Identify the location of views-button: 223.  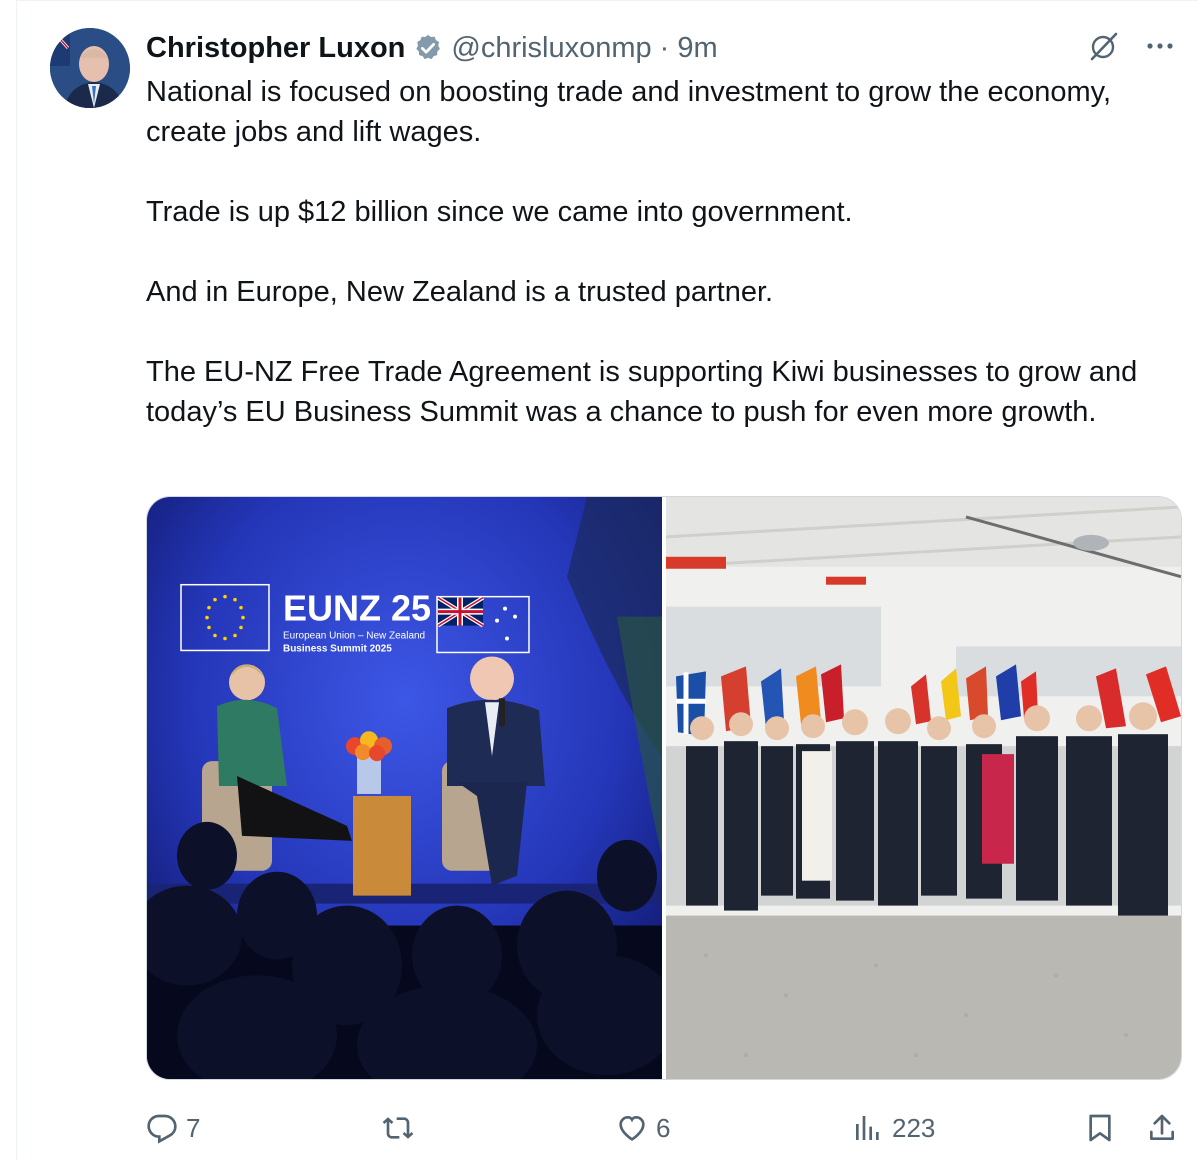
(893, 1128).